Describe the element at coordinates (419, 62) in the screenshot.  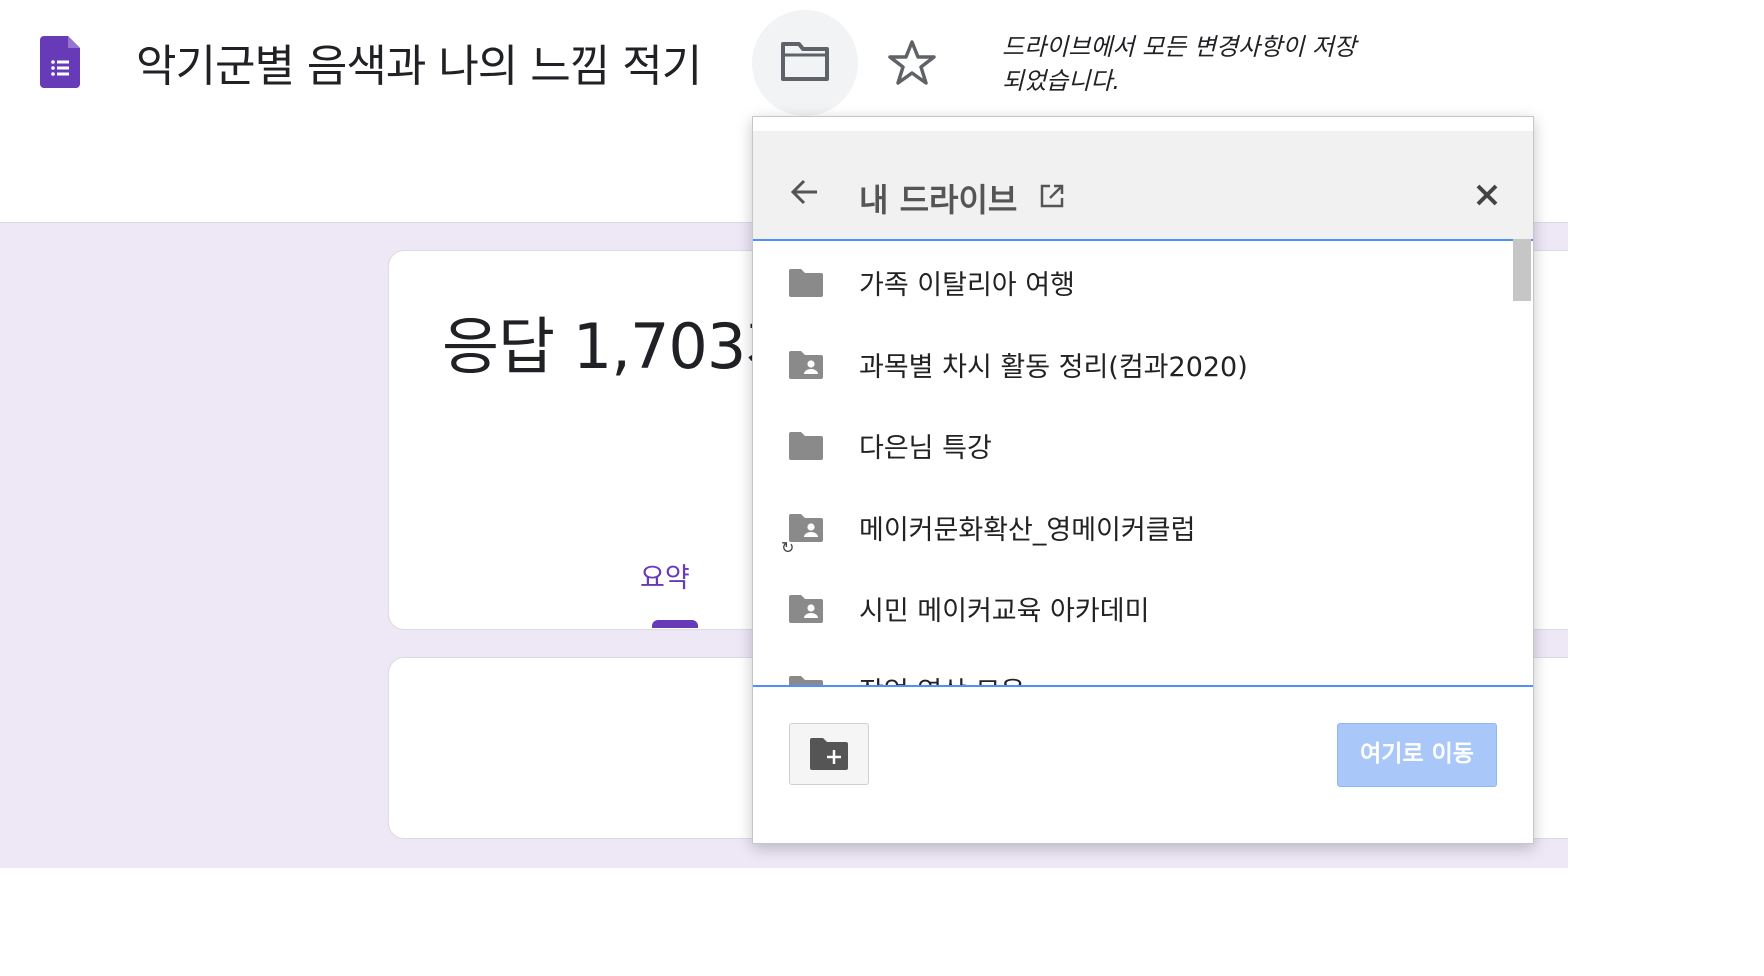
I see `document-title: 악기군별 음색과 나의 느낌 적기` at that location.